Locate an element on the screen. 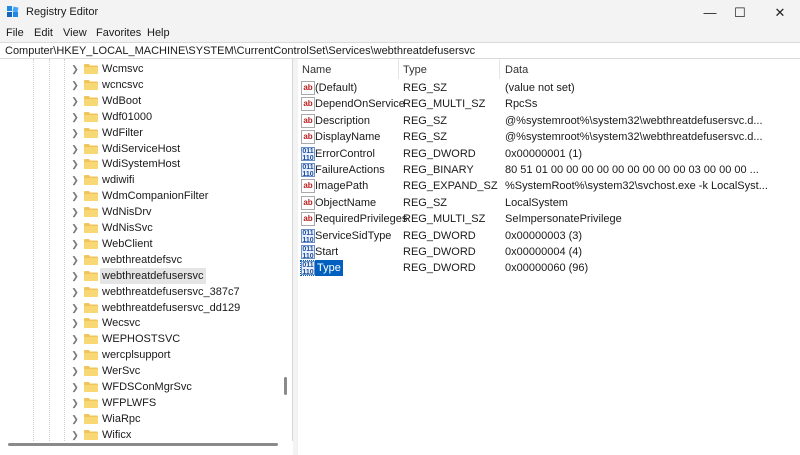 The height and width of the screenshot is (455, 800). tree-item: ❯ Wdf01000 is located at coordinates (177, 117).